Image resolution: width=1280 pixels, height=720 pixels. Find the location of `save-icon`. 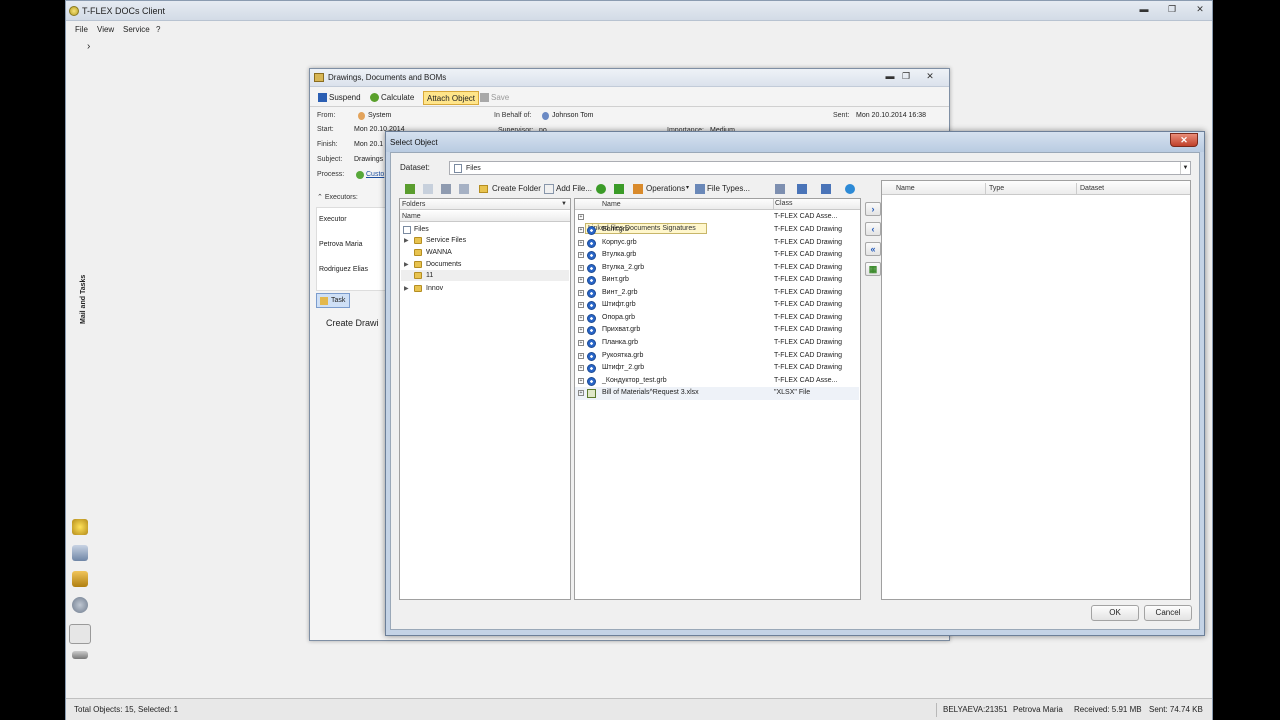

save-icon is located at coordinates (446, 189).